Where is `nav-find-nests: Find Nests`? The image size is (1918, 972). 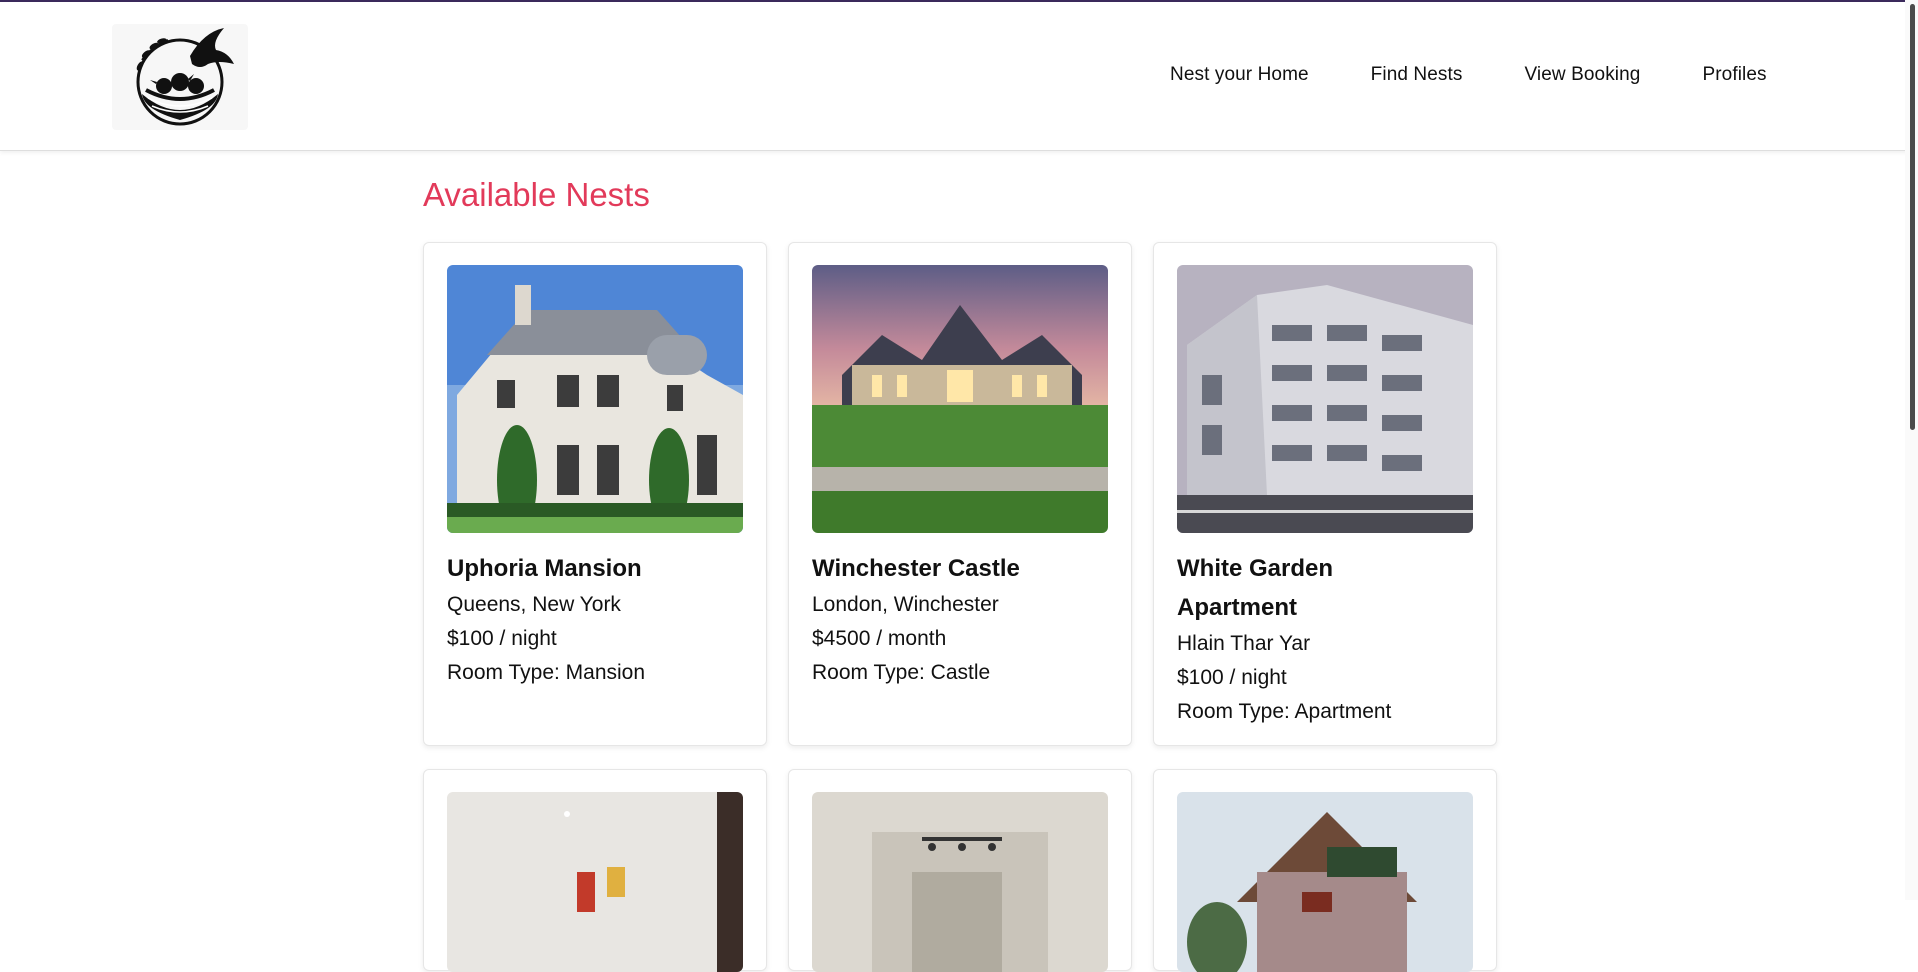 nav-find-nests: Find Nests is located at coordinates (1417, 75).